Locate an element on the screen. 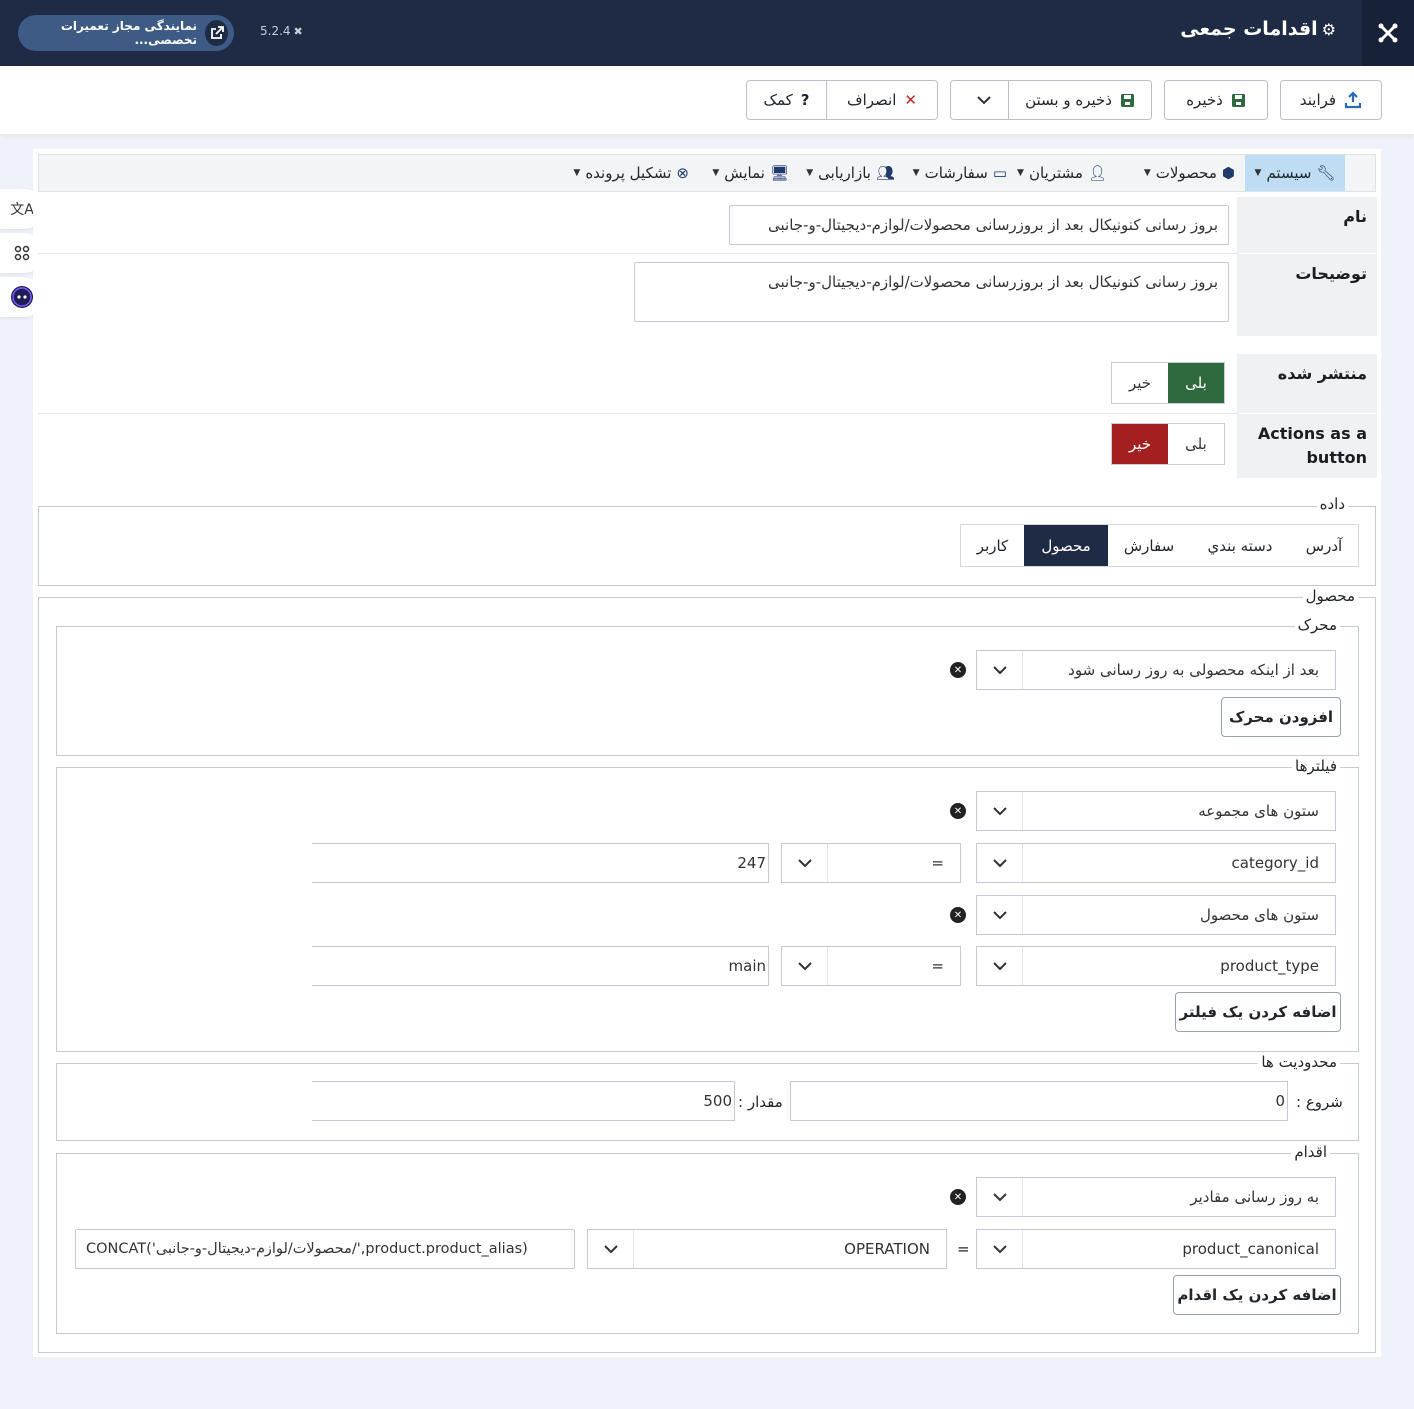 The image size is (1414, 1409). tab-product: محصول is located at coordinates (1066, 545).